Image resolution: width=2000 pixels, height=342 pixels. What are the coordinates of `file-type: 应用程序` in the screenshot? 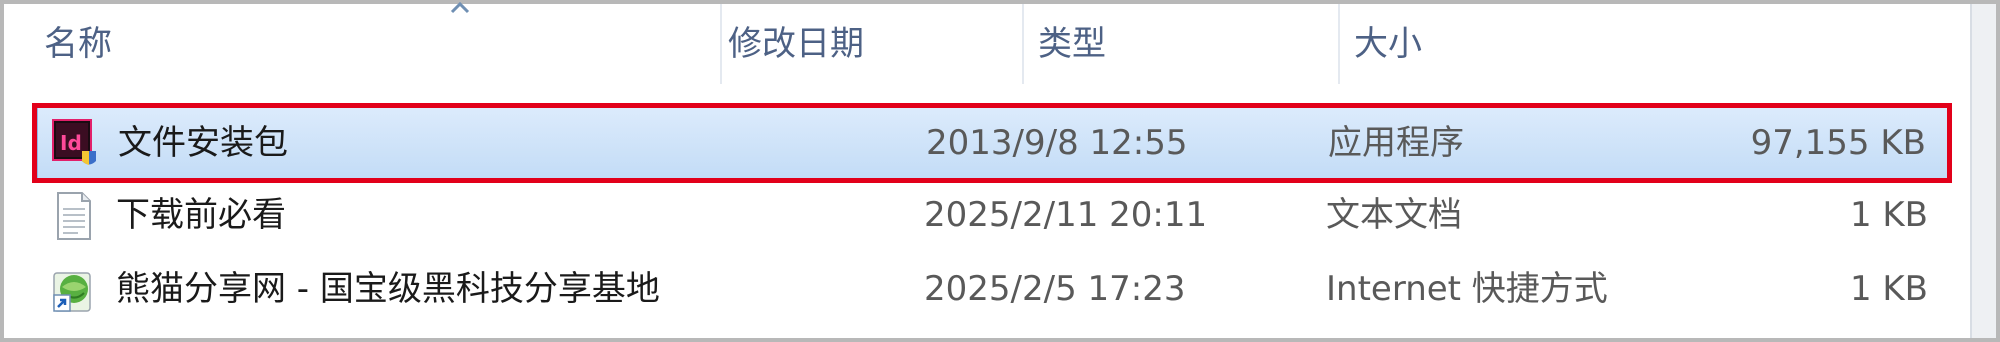 It's located at (1396, 143).